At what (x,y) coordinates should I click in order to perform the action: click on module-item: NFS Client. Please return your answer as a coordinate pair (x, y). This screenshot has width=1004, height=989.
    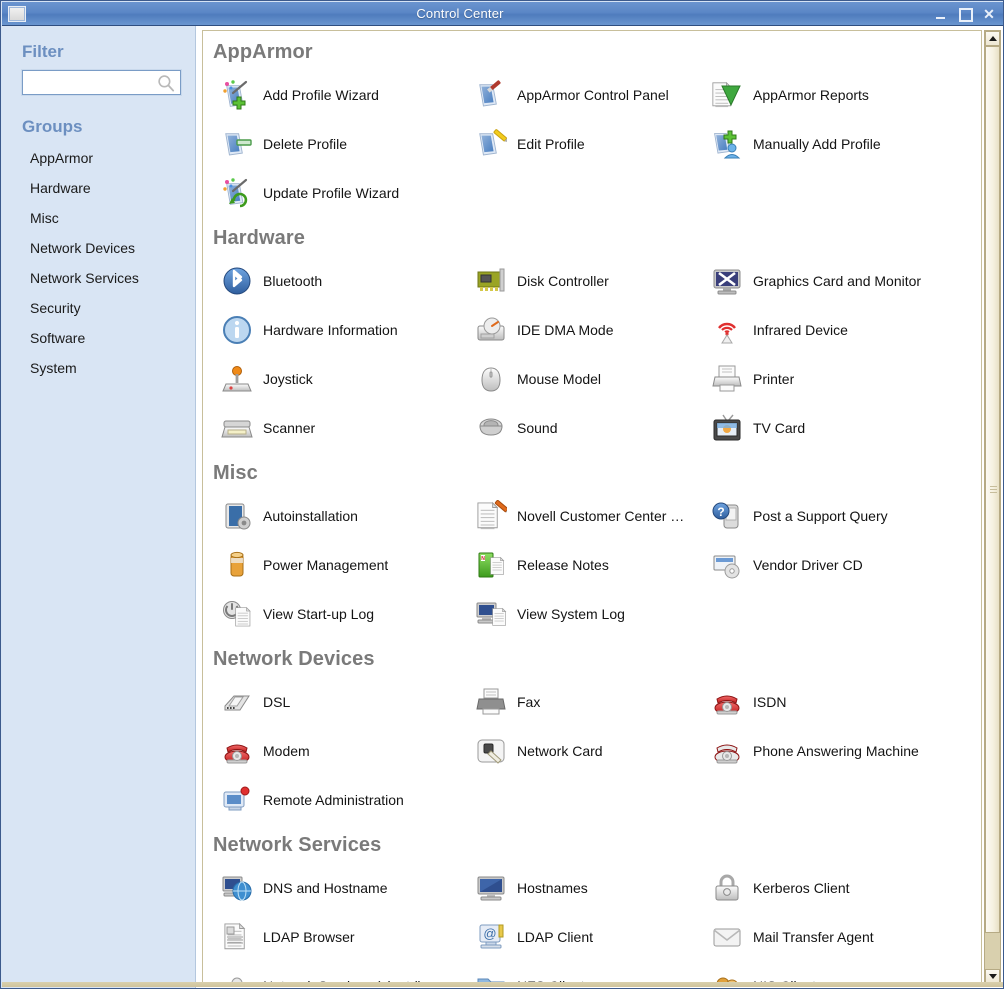
    Looking at the image, I should click on (593, 972).